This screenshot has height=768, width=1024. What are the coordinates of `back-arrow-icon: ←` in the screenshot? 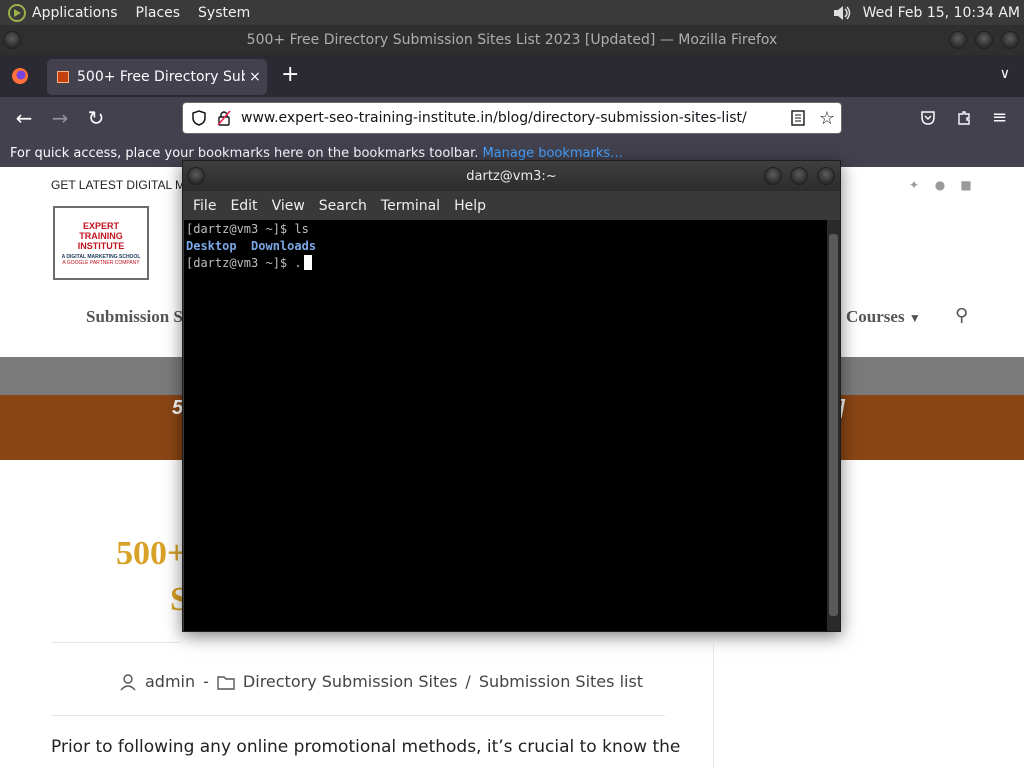 It's located at (24, 118).